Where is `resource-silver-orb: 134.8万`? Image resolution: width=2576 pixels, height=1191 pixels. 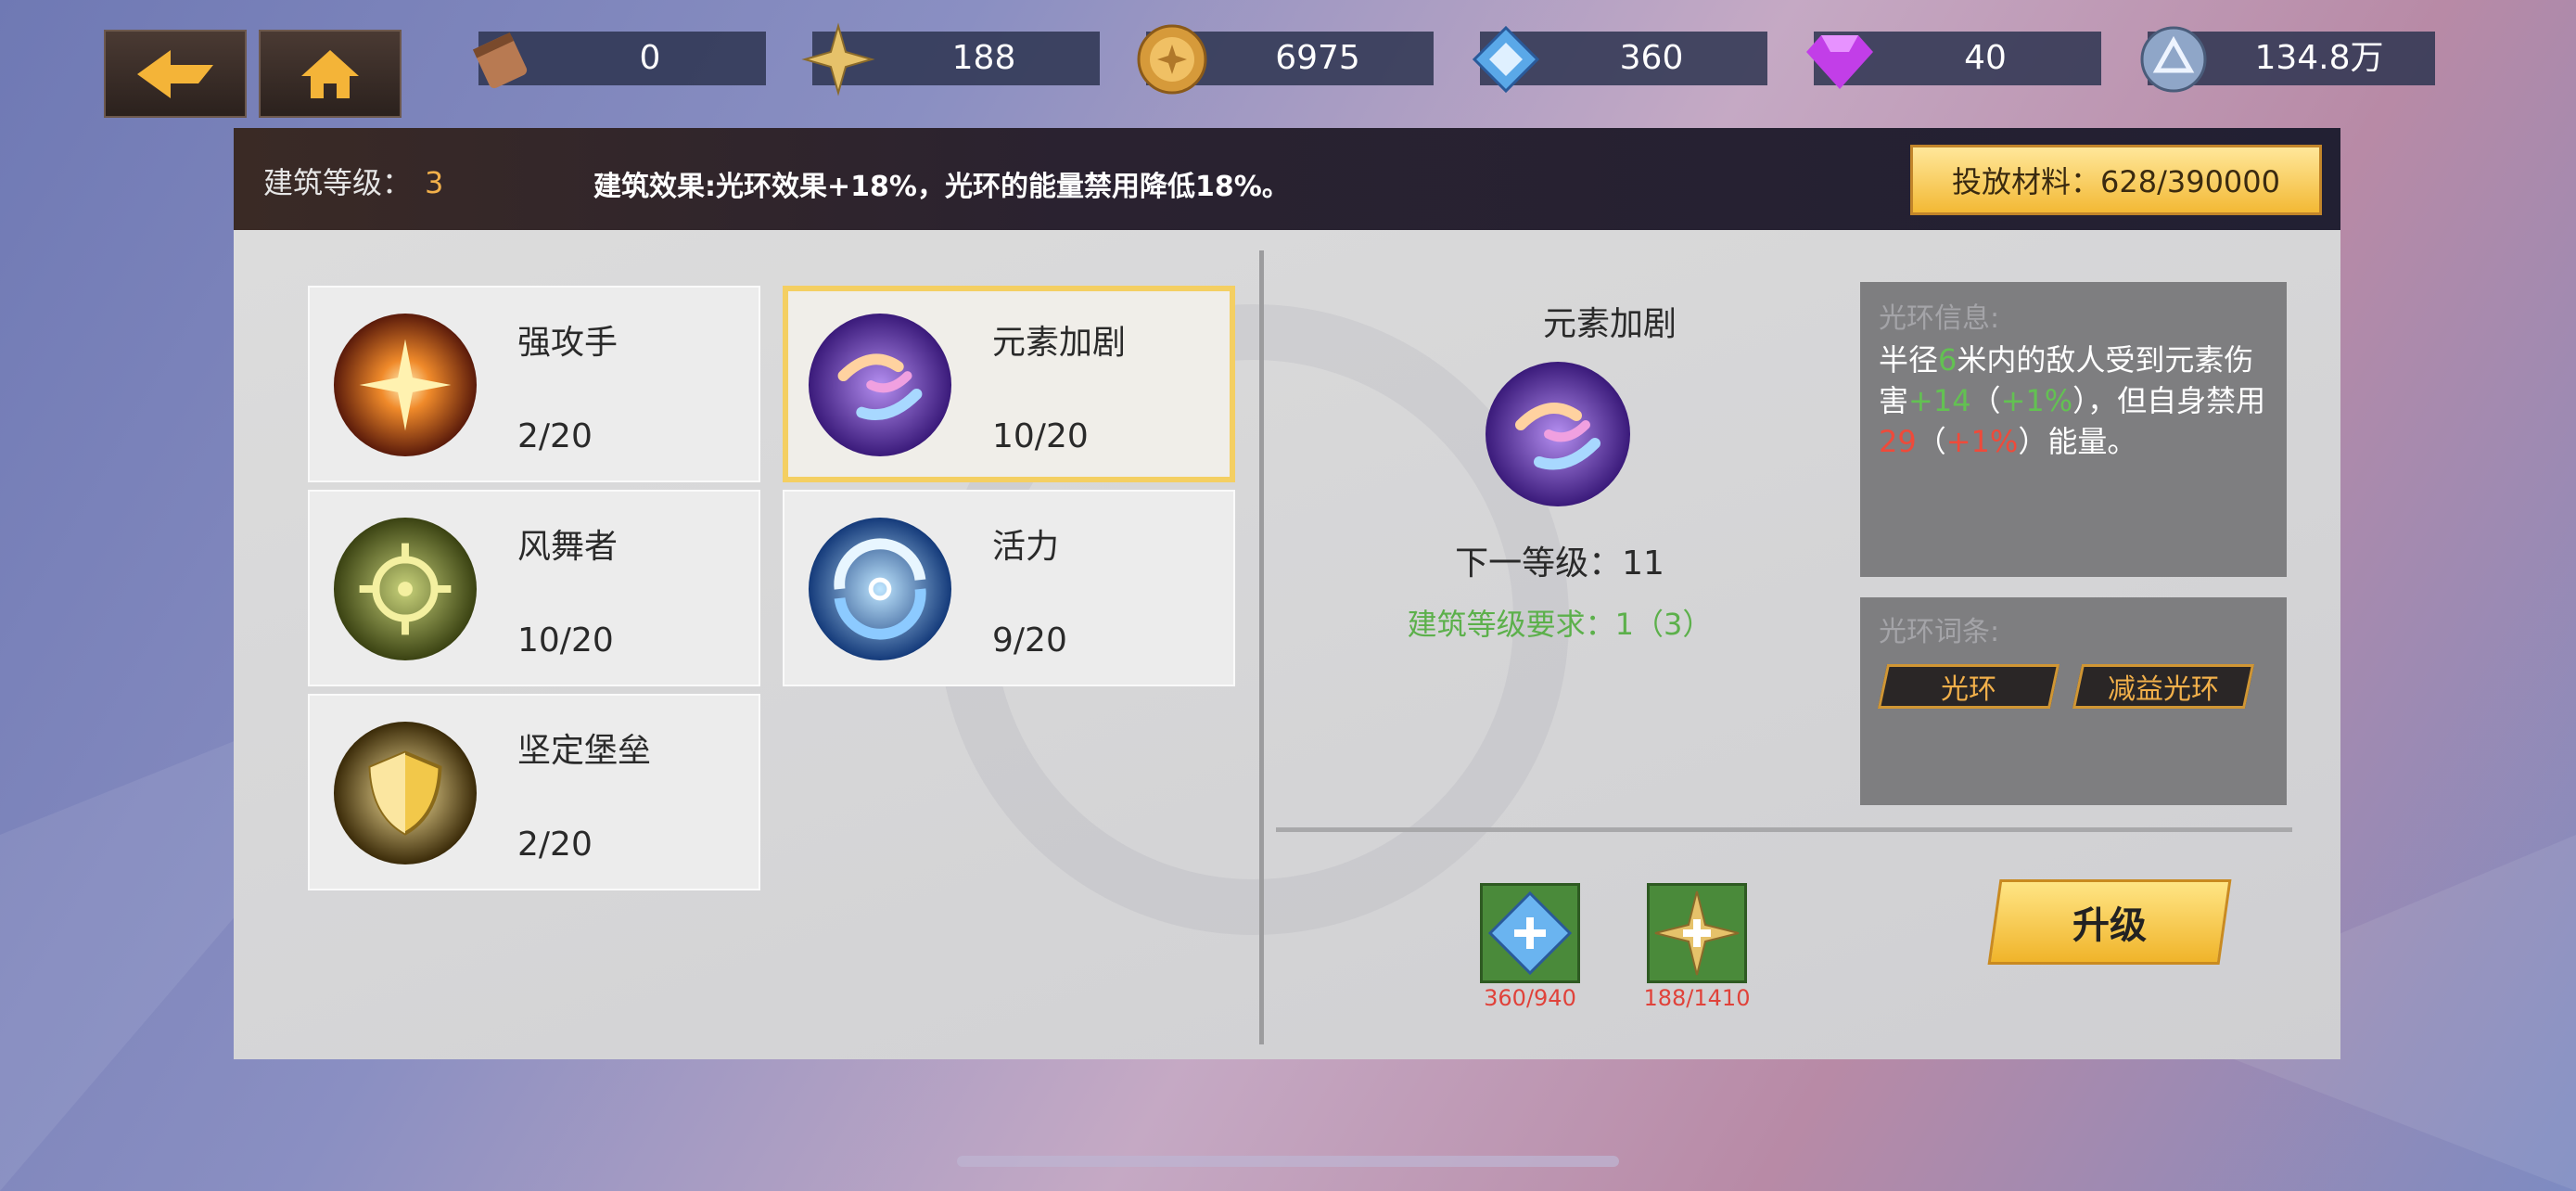
resource-silver-orb: 134.8万 is located at coordinates (2287, 60).